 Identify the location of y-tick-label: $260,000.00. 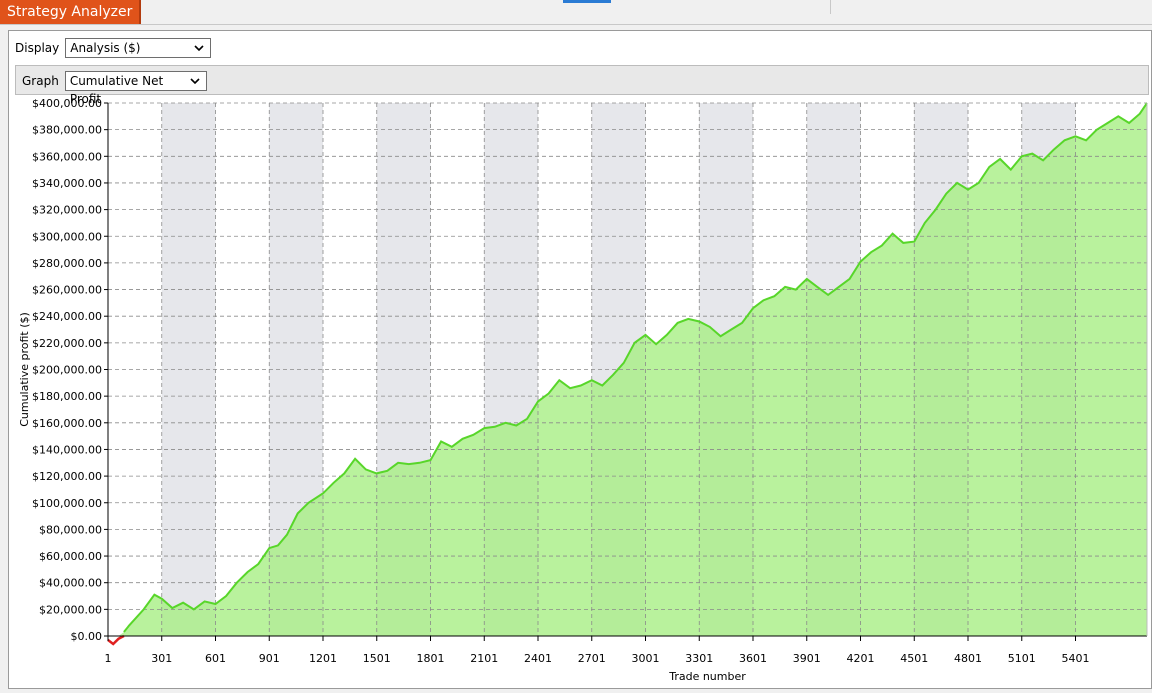
(67, 290).